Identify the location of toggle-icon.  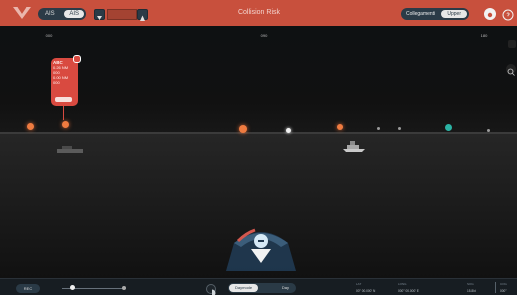
(142, 18).